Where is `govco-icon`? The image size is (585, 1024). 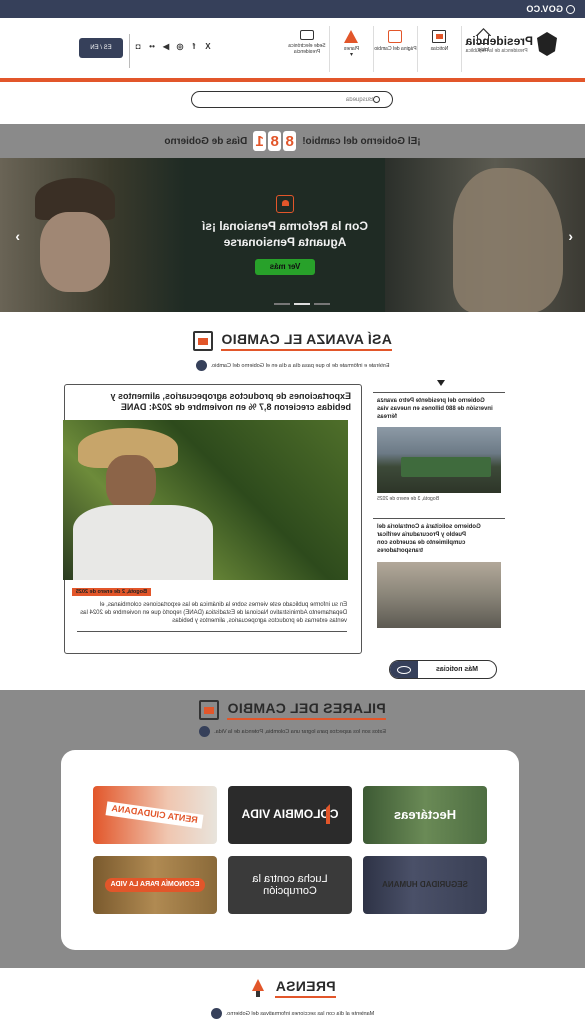 govco-icon is located at coordinates (570, 9).